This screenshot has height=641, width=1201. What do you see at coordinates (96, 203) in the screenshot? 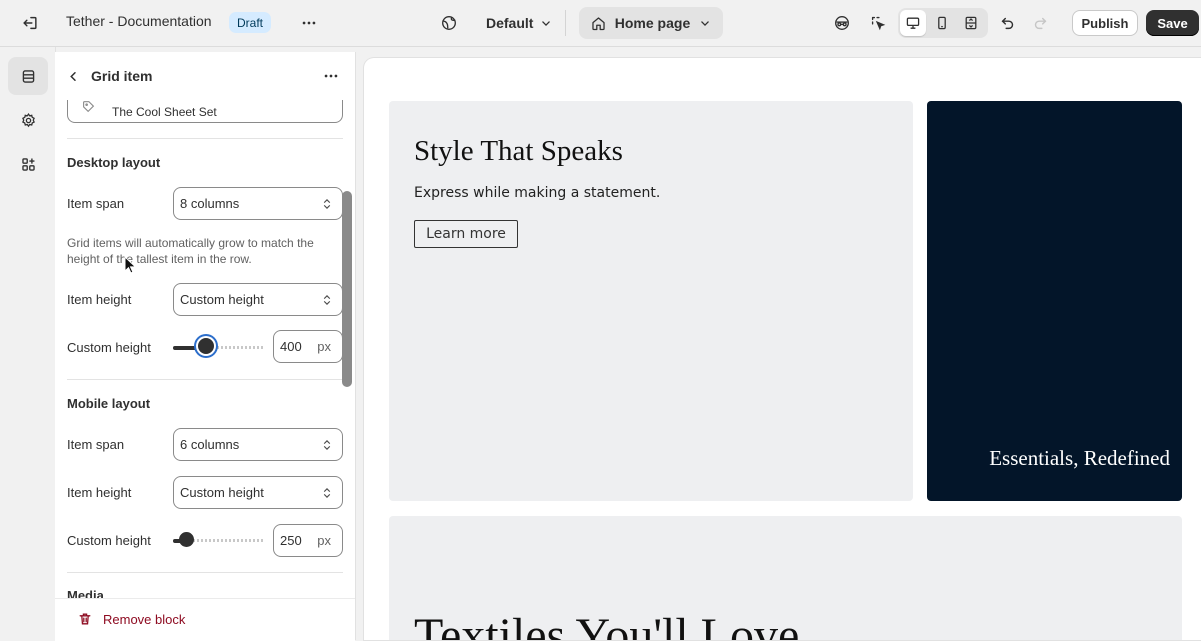
I see `desktop-item-span-label: Item span` at bounding box center [96, 203].